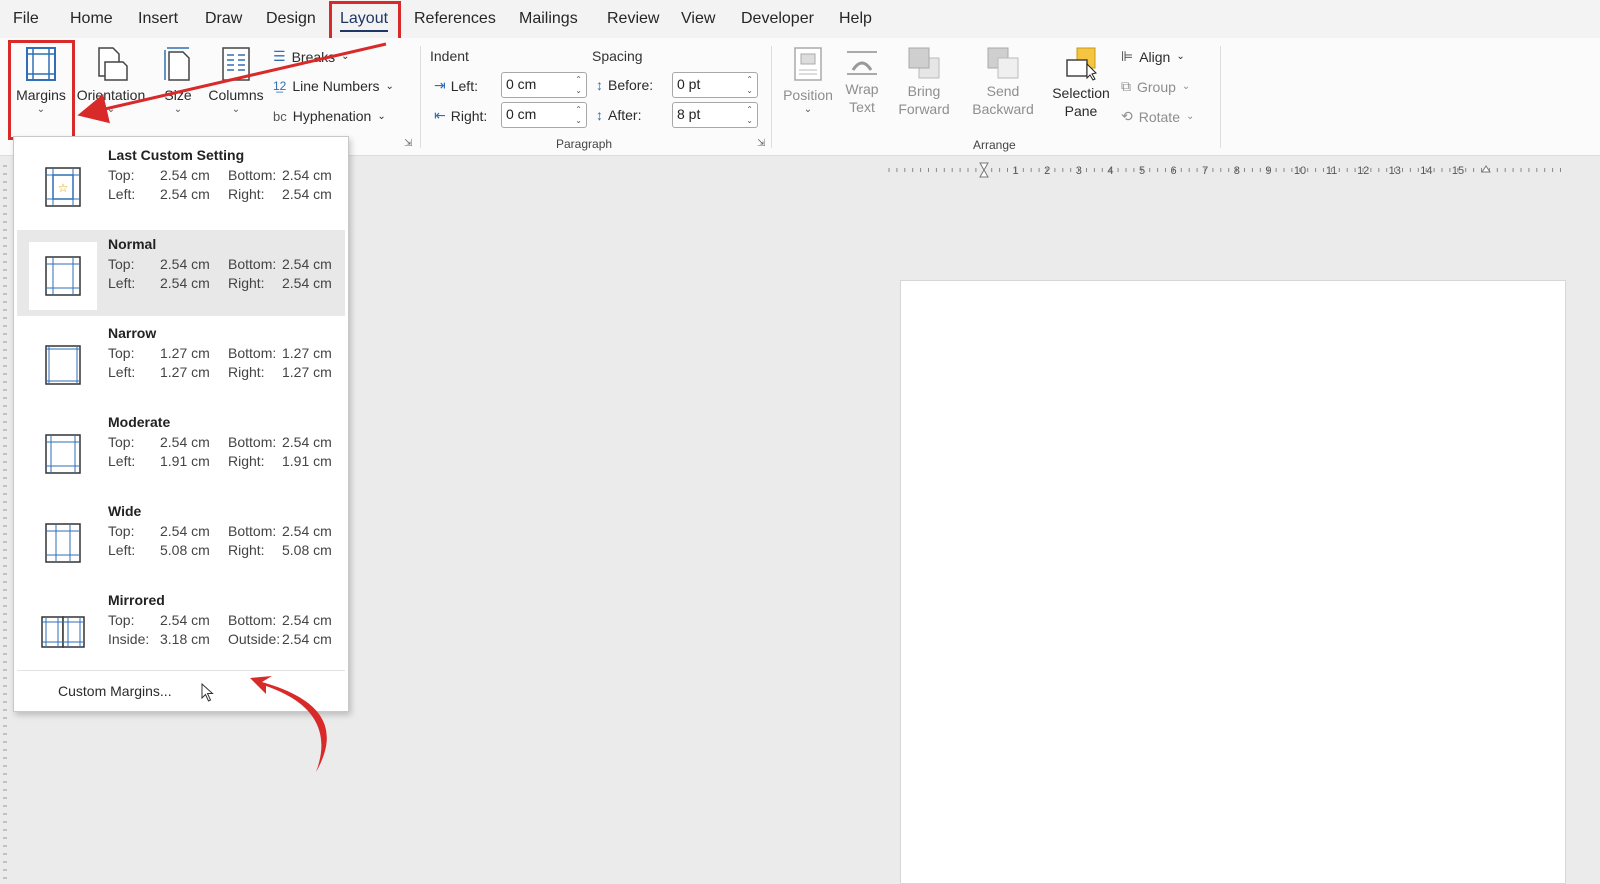 This screenshot has height=884, width=1600. What do you see at coordinates (288, 724) in the screenshot?
I see `curved-arrow-to-custom-margins-icon` at bounding box center [288, 724].